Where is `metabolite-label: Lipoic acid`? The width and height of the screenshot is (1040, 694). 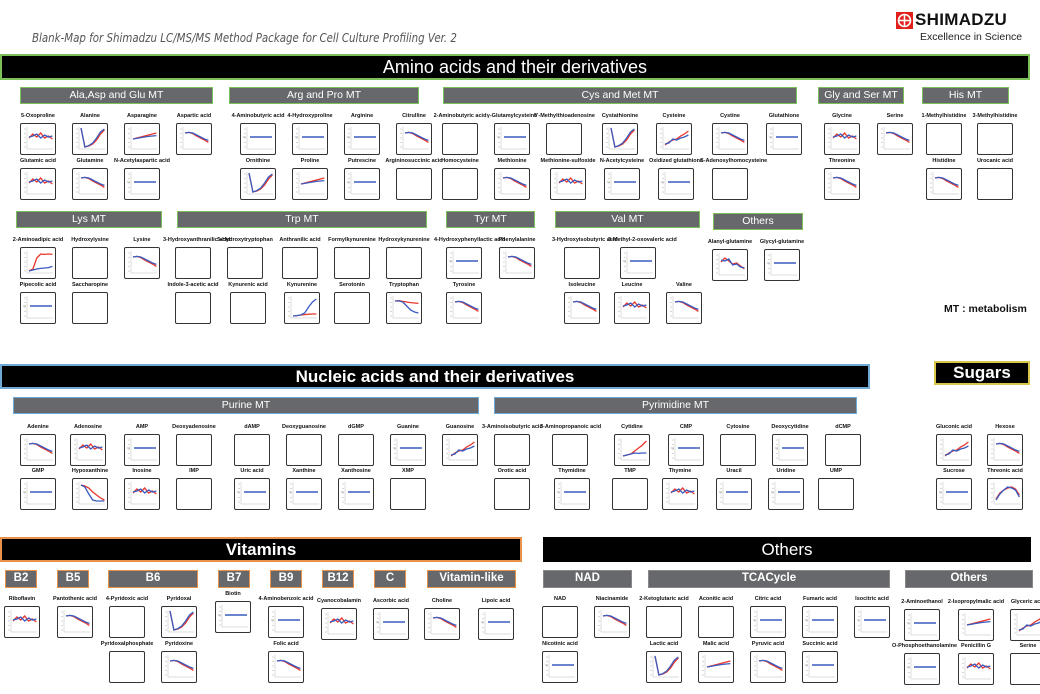
metabolite-label: Lipoic acid is located at coordinates (496, 601).